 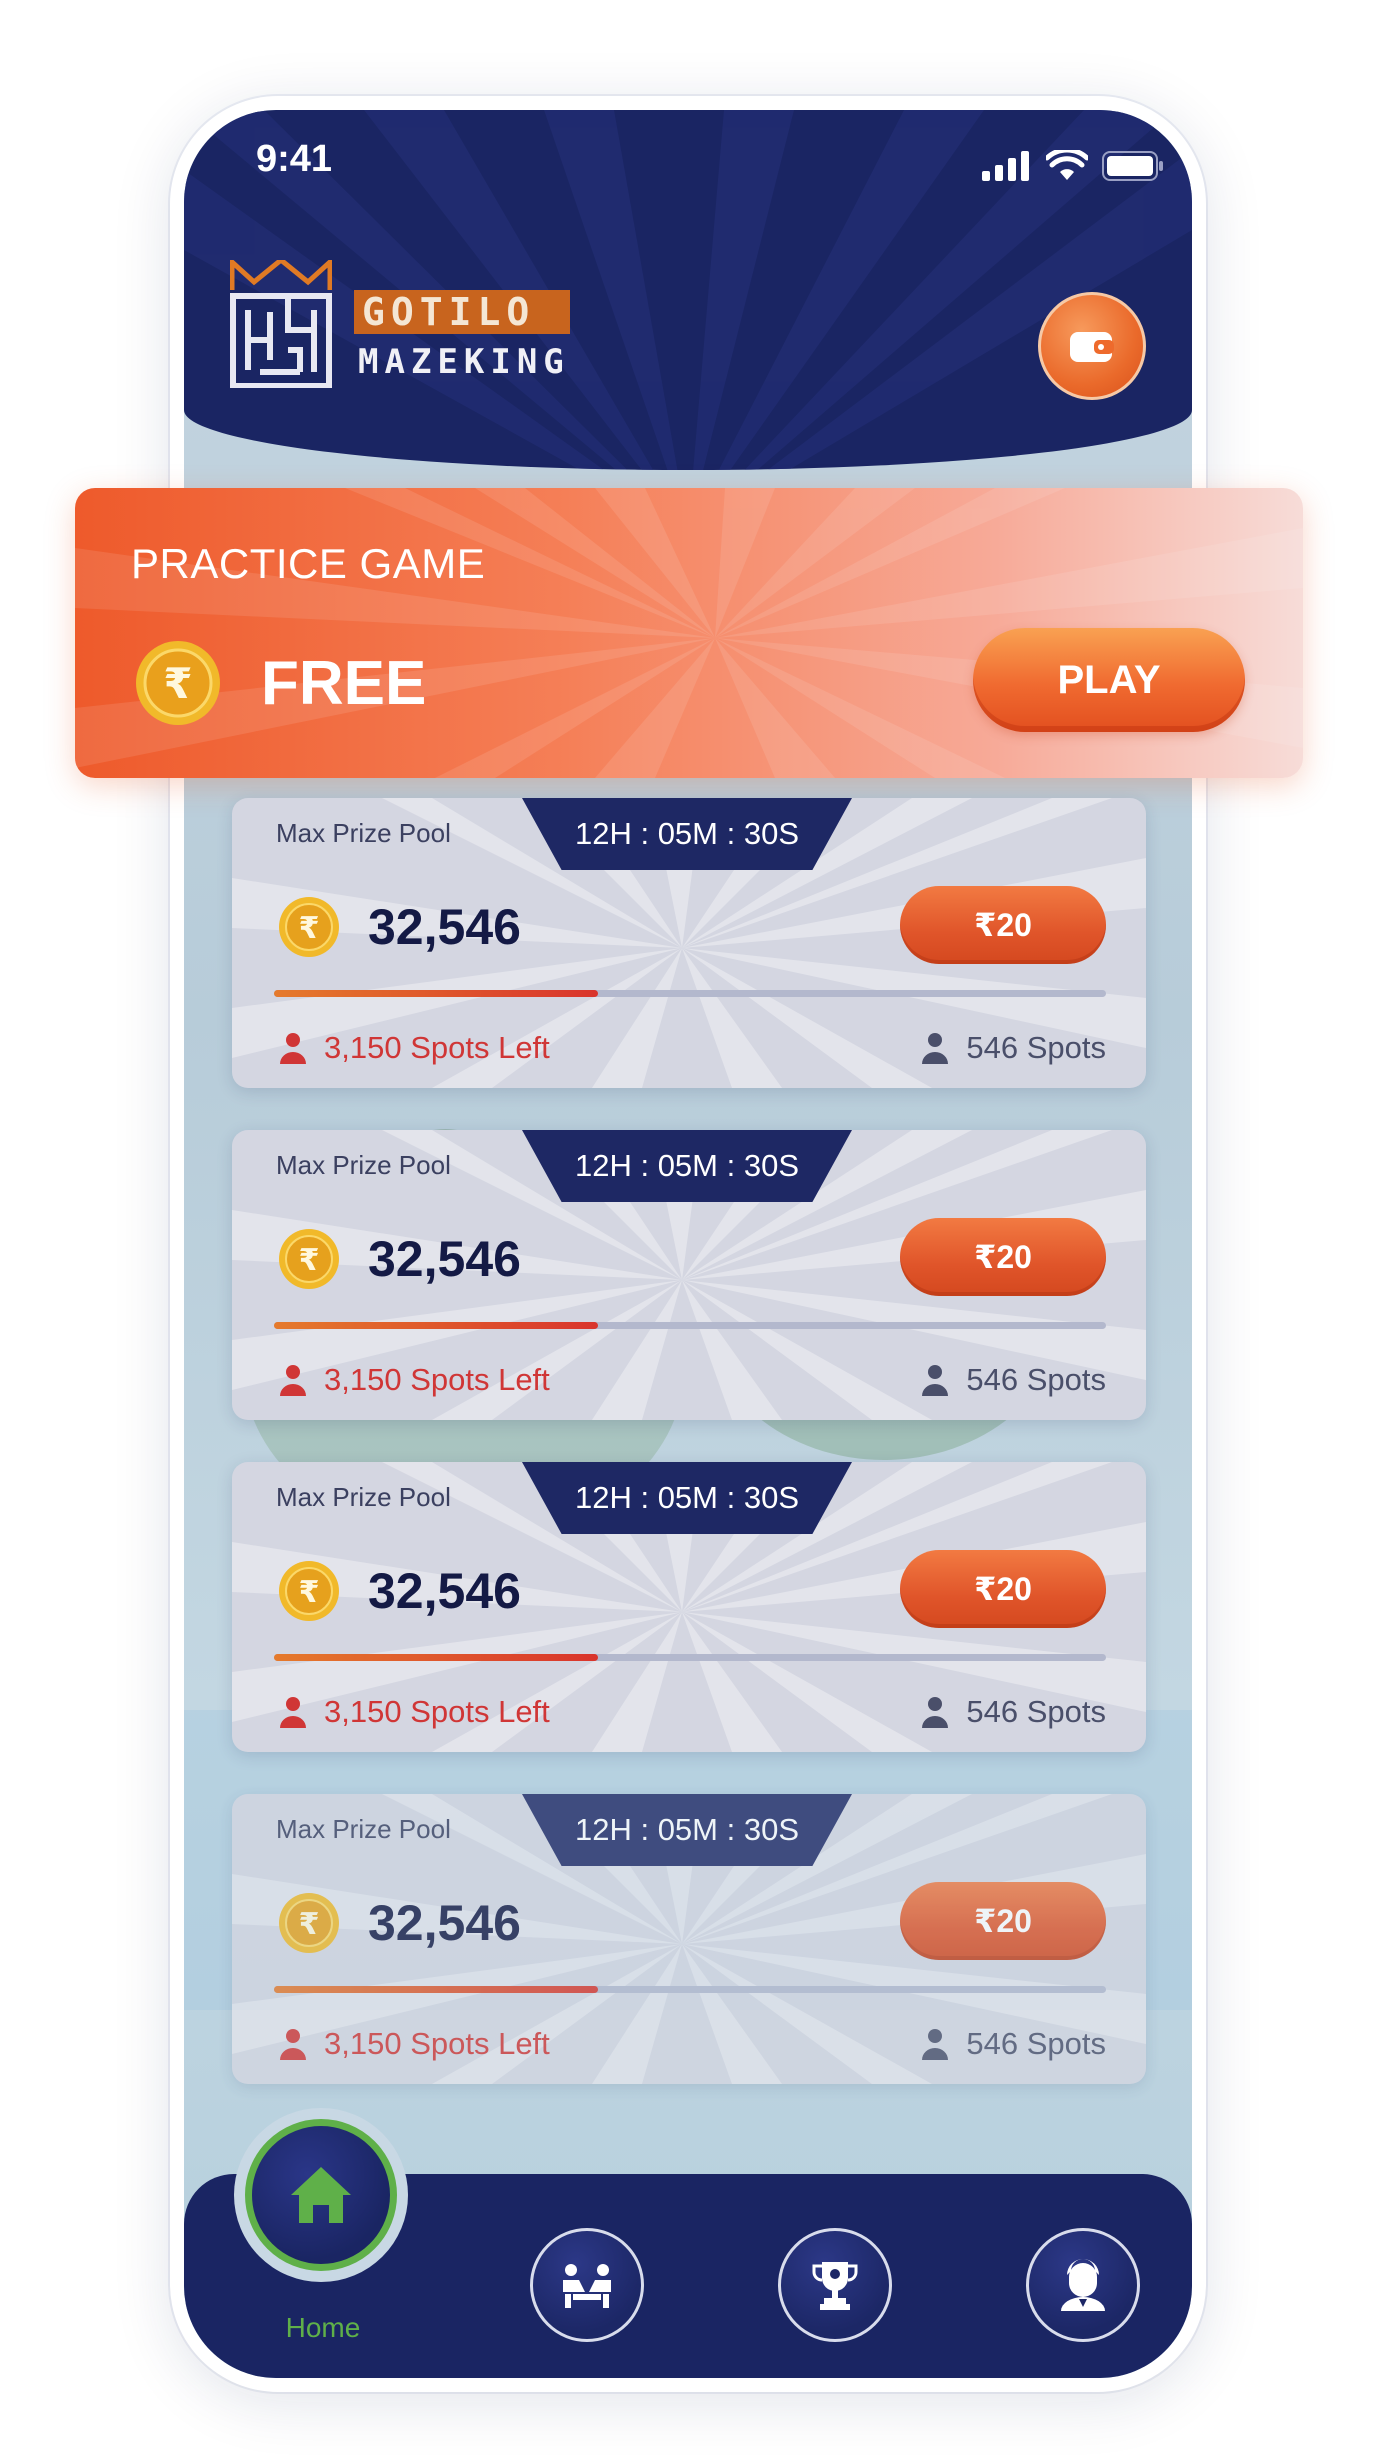 I want to click on wallet-button, so click(x=1092, y=346).